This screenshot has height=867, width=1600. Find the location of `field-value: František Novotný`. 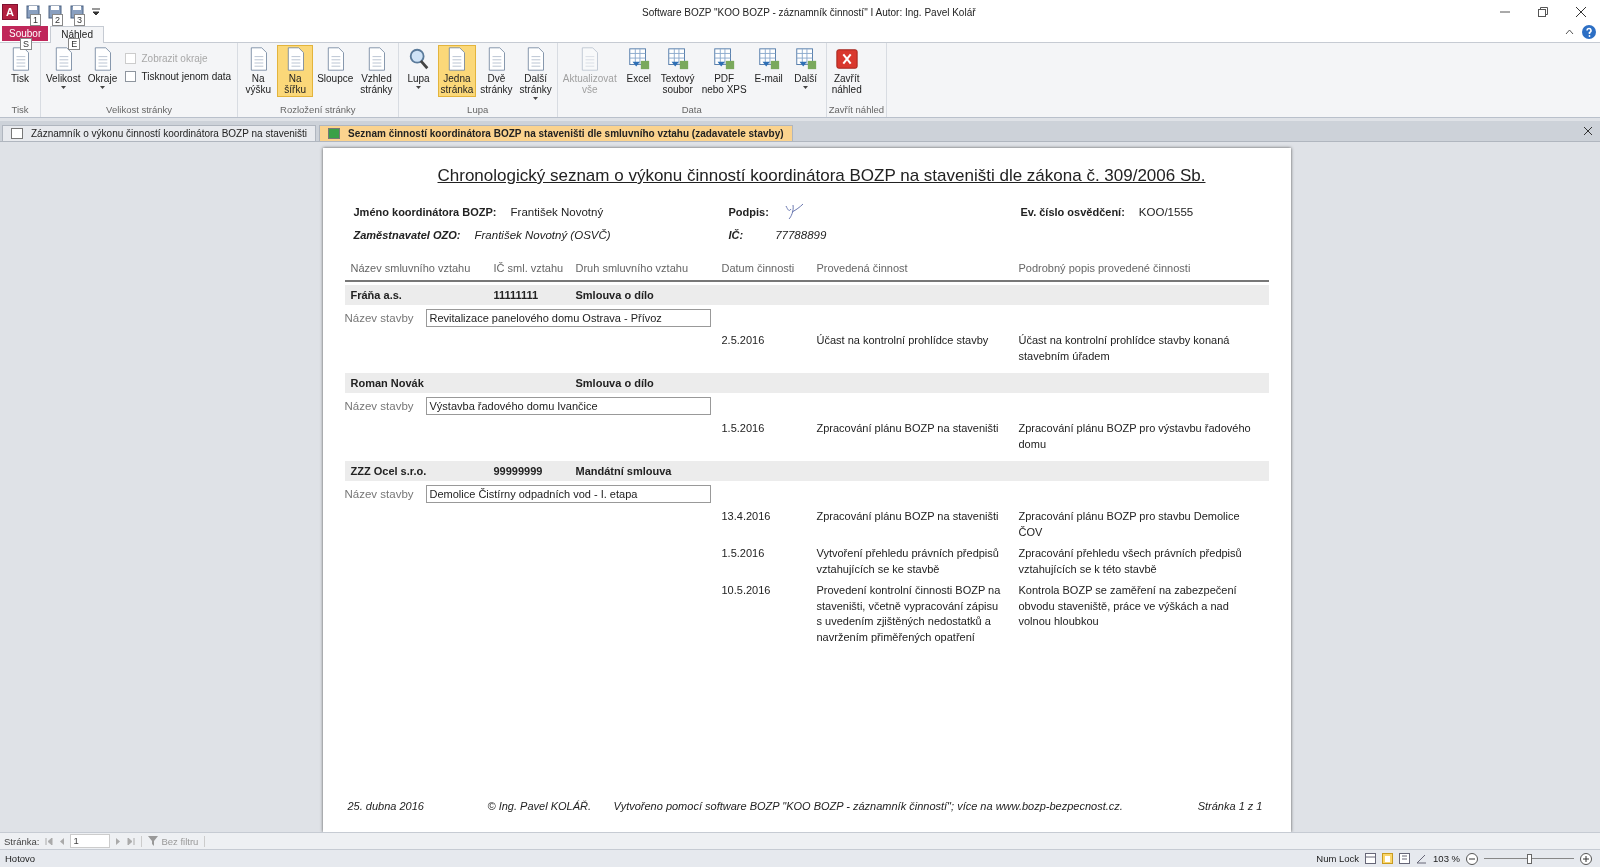

field-value: František Novotný is located at coordinates (557, 211).